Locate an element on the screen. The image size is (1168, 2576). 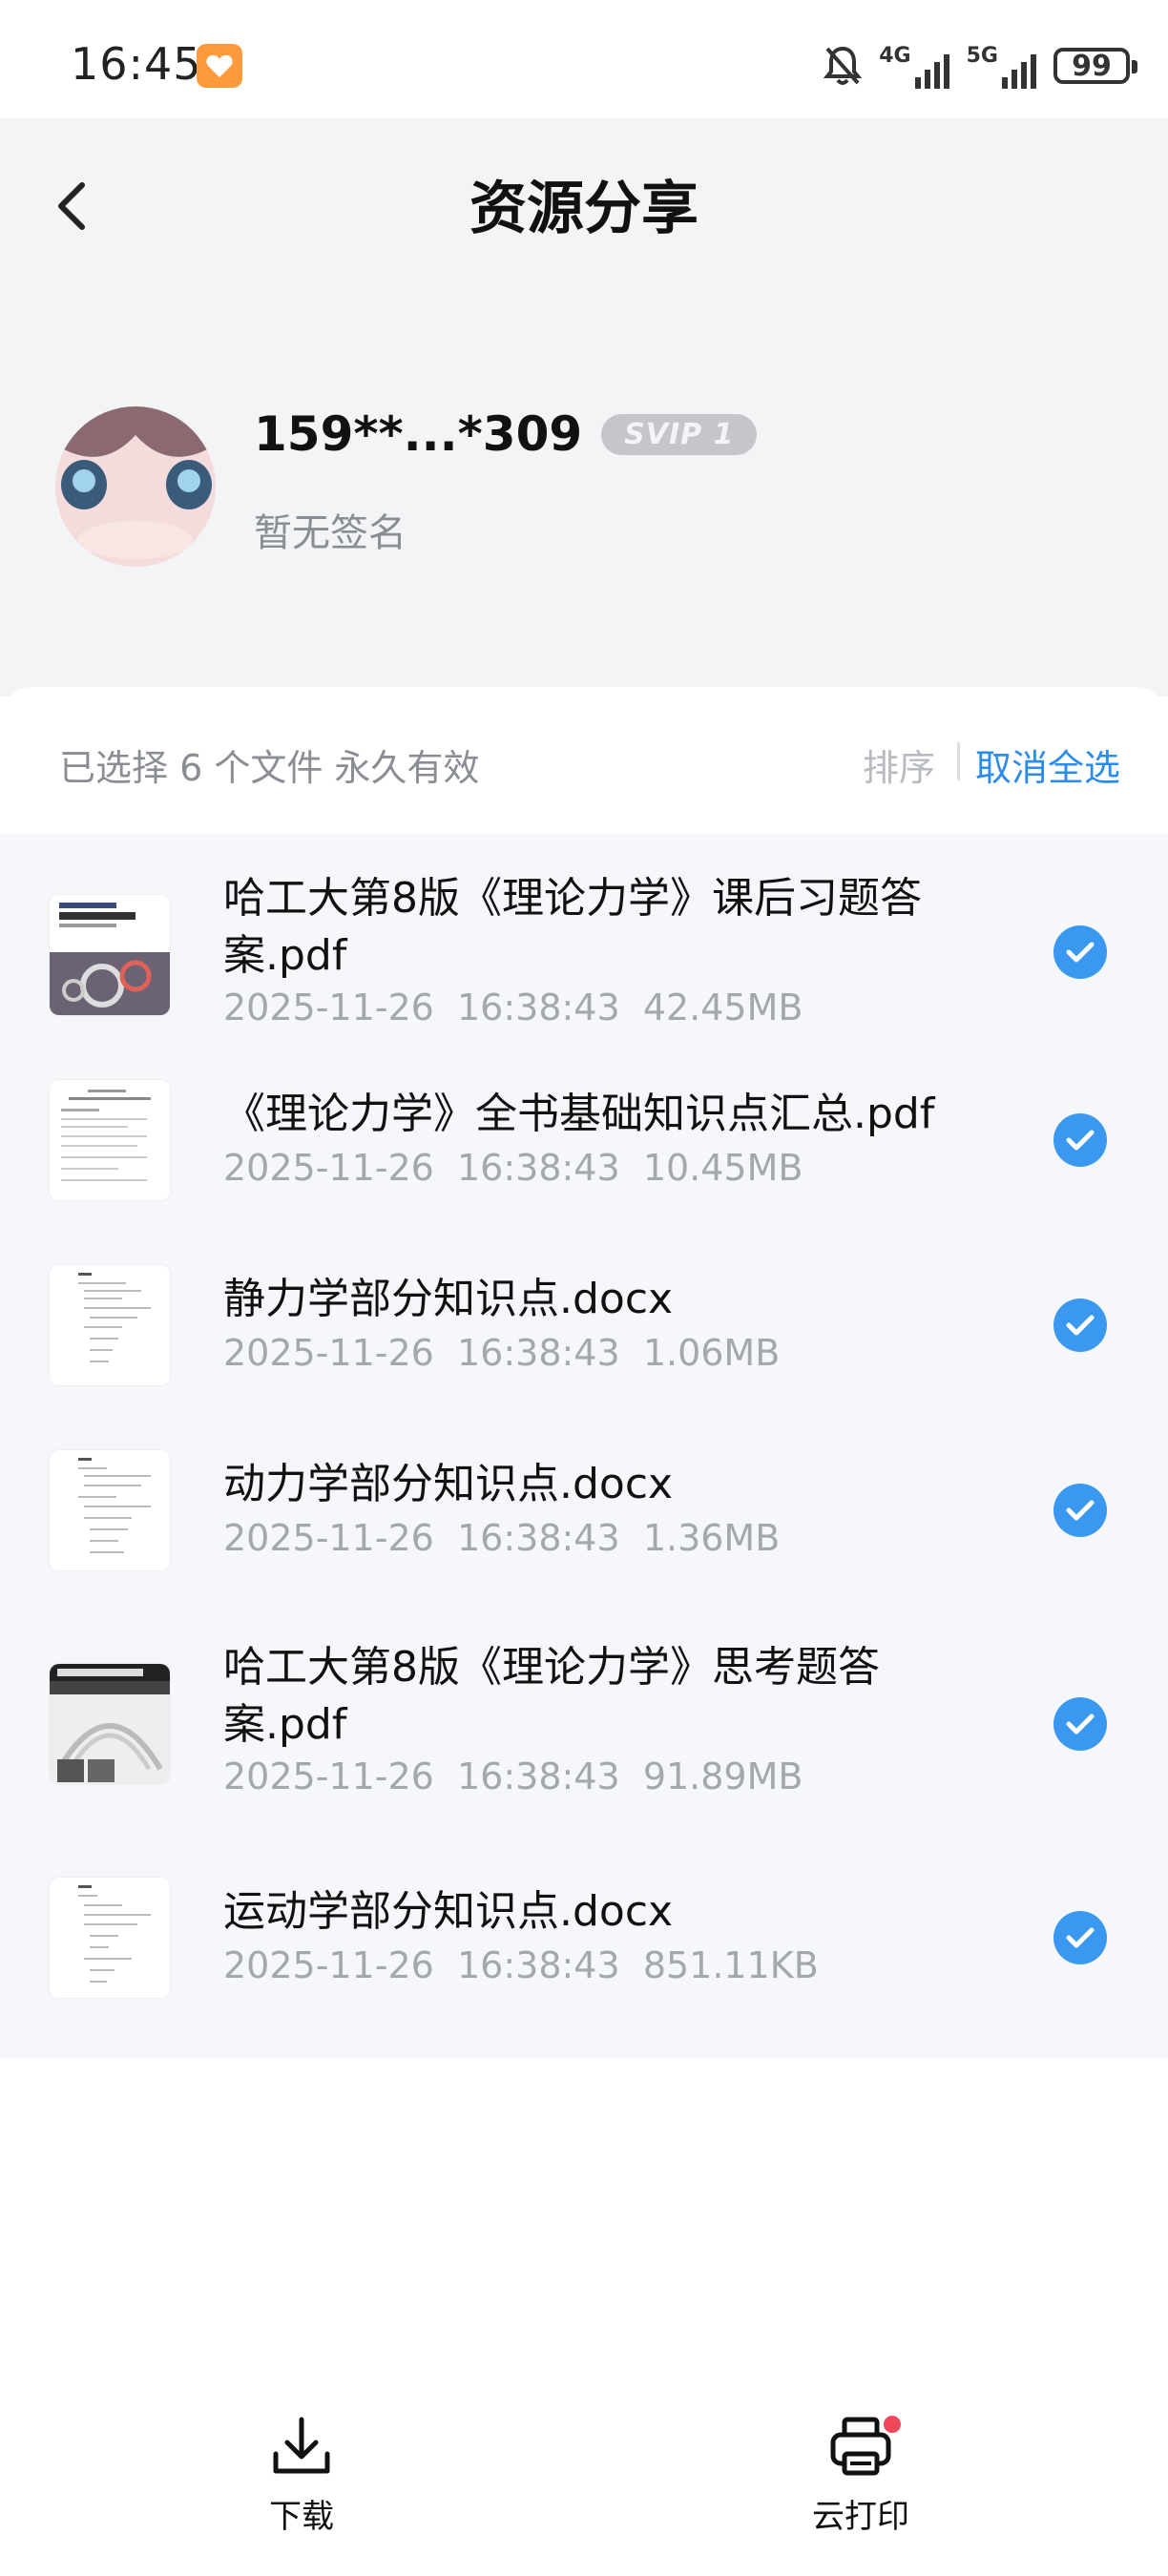
user-signature: 暂无签名 is located at coordinates (330, 533).